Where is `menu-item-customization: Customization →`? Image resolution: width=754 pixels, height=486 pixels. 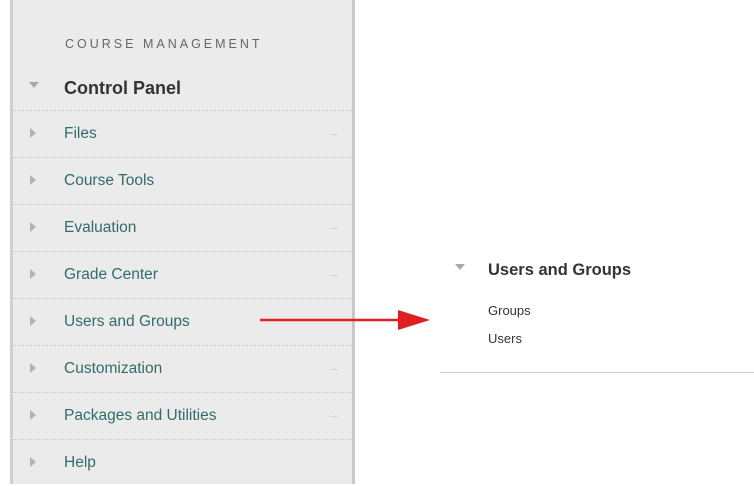
menu-item-customization: Customization → is located at coordinates (182, 368).